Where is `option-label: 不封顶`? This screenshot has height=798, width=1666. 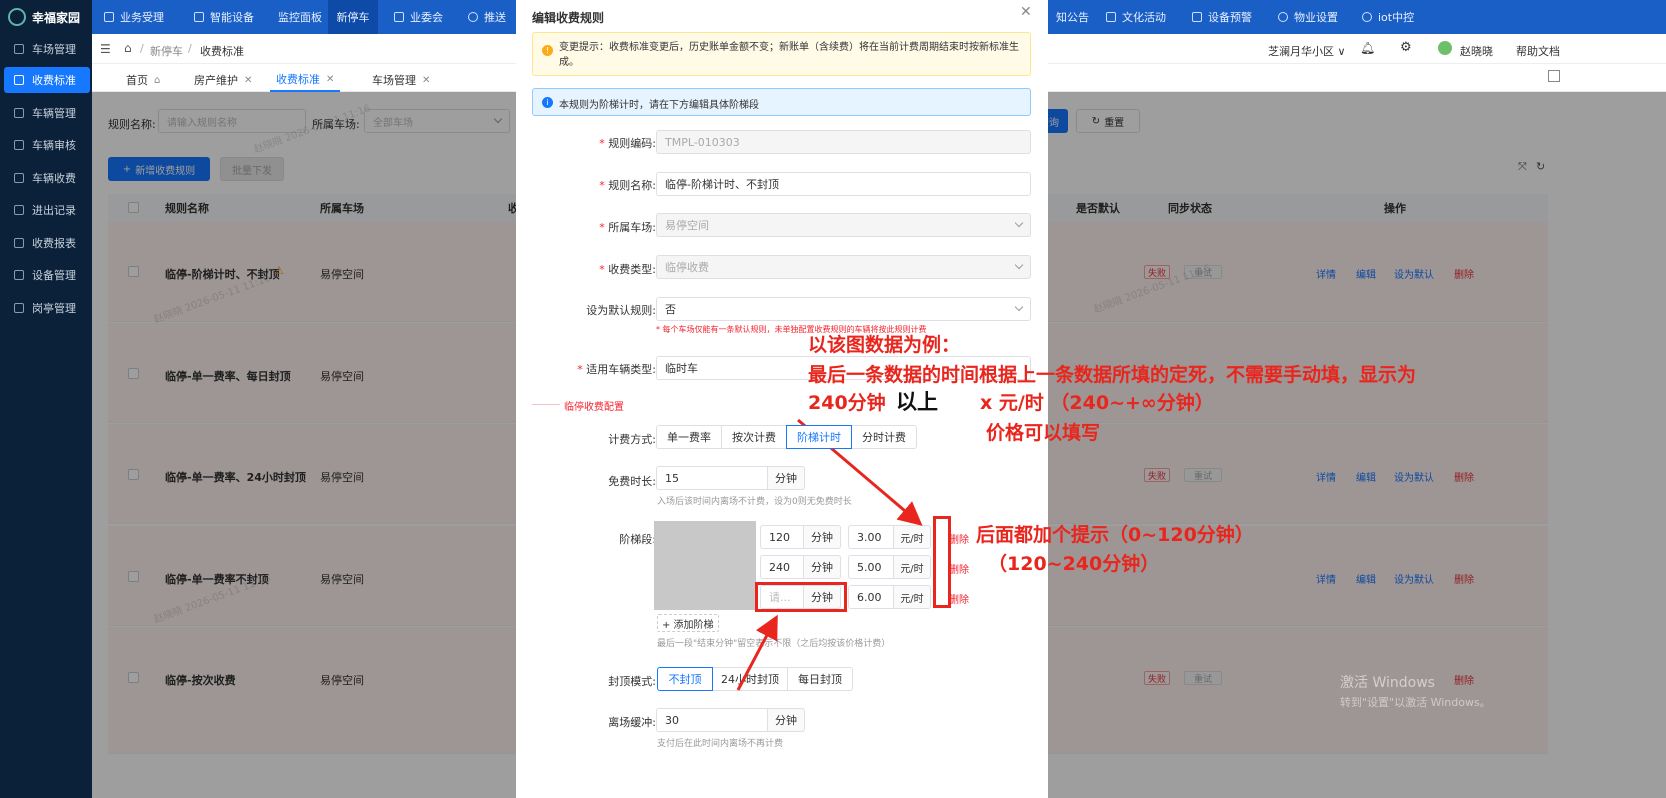
option-label: 不封顶 is located at coordinates (685, 679).